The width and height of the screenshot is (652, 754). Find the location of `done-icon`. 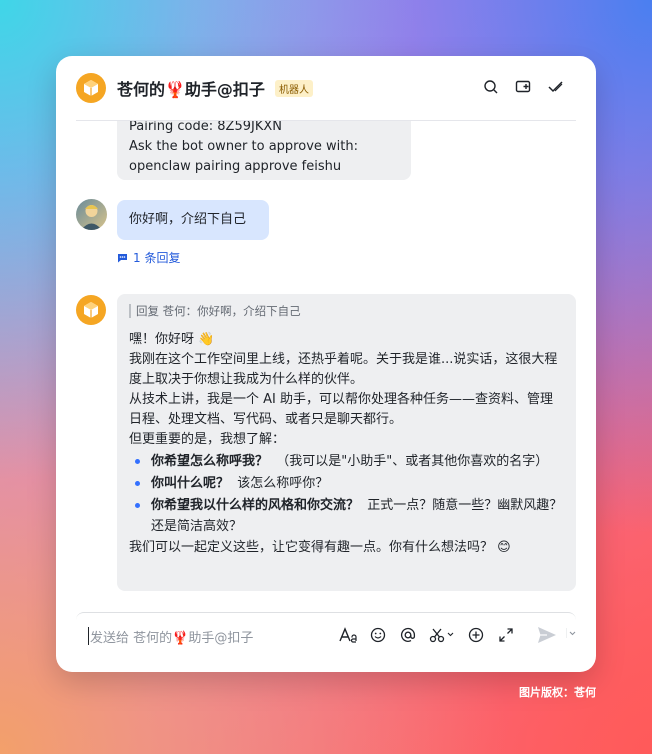

done-icon is located at coordinates (555, 87).